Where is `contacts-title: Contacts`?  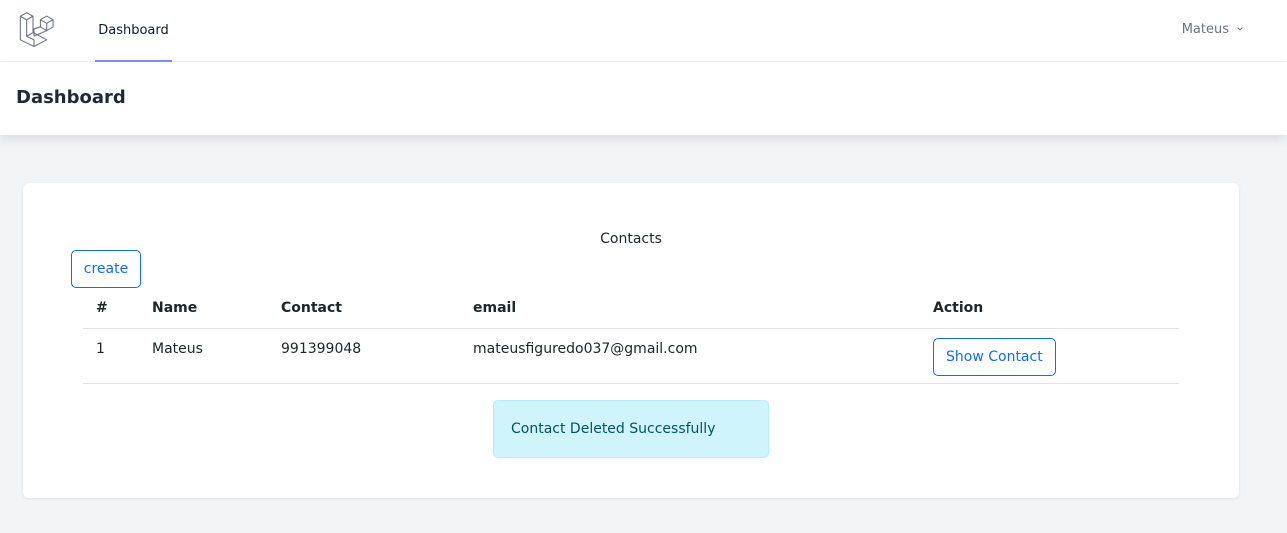 contacts-title: Contacts is located at coordinates (631, 239).